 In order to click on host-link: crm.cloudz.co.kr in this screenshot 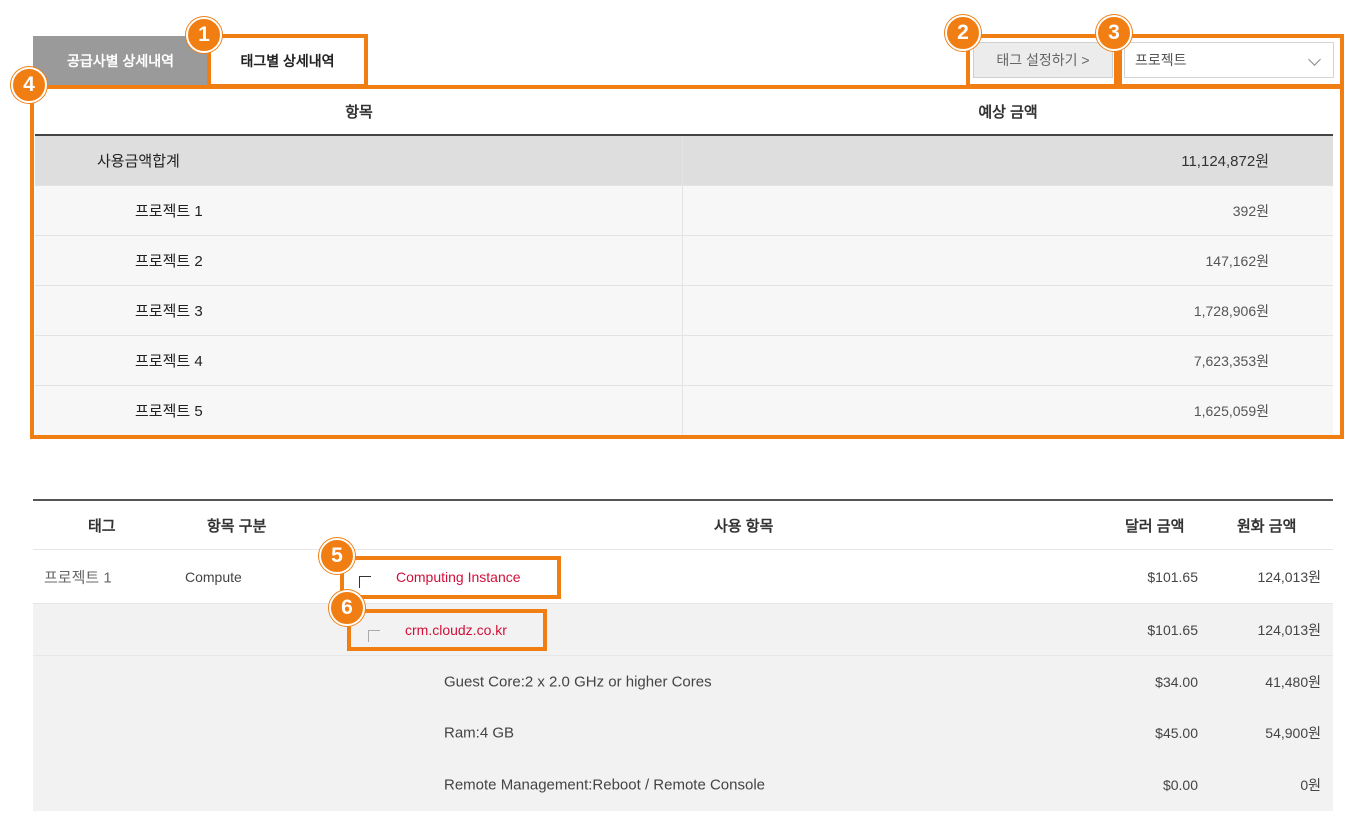, I will do `click(456, 630)`.